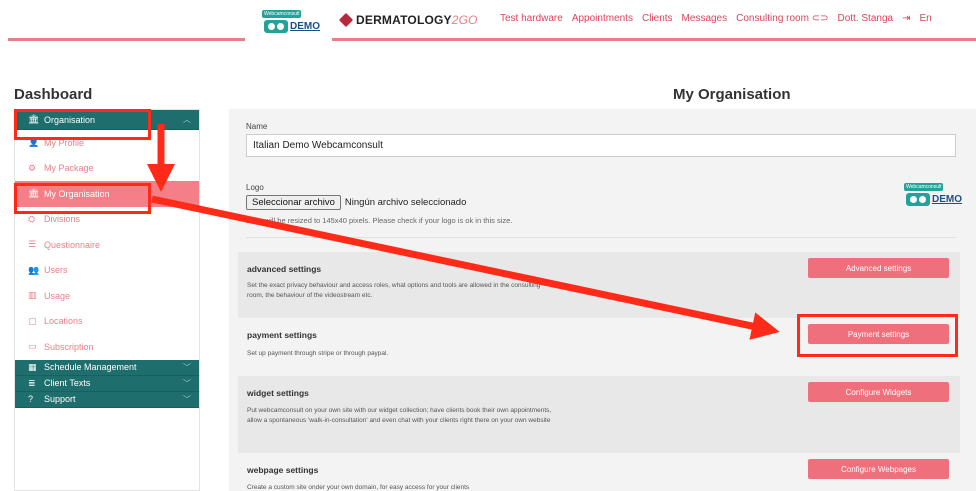  What do you see at coordinates (32, 244) in the screenshot?
I see `list-icon: ☰` at bounding box center [32, 244].